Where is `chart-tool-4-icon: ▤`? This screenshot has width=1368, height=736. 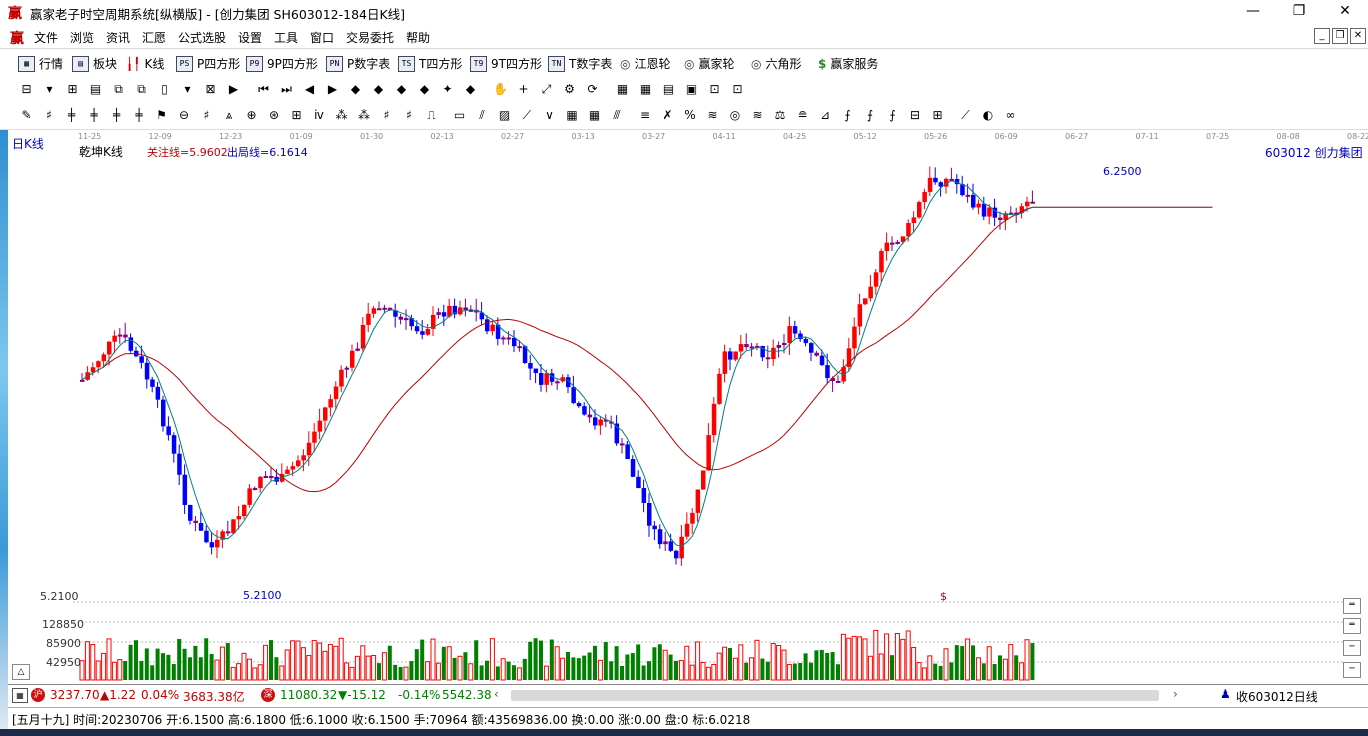 chart-tool-4-icon: ▤ is located at coordinates (95, 89).